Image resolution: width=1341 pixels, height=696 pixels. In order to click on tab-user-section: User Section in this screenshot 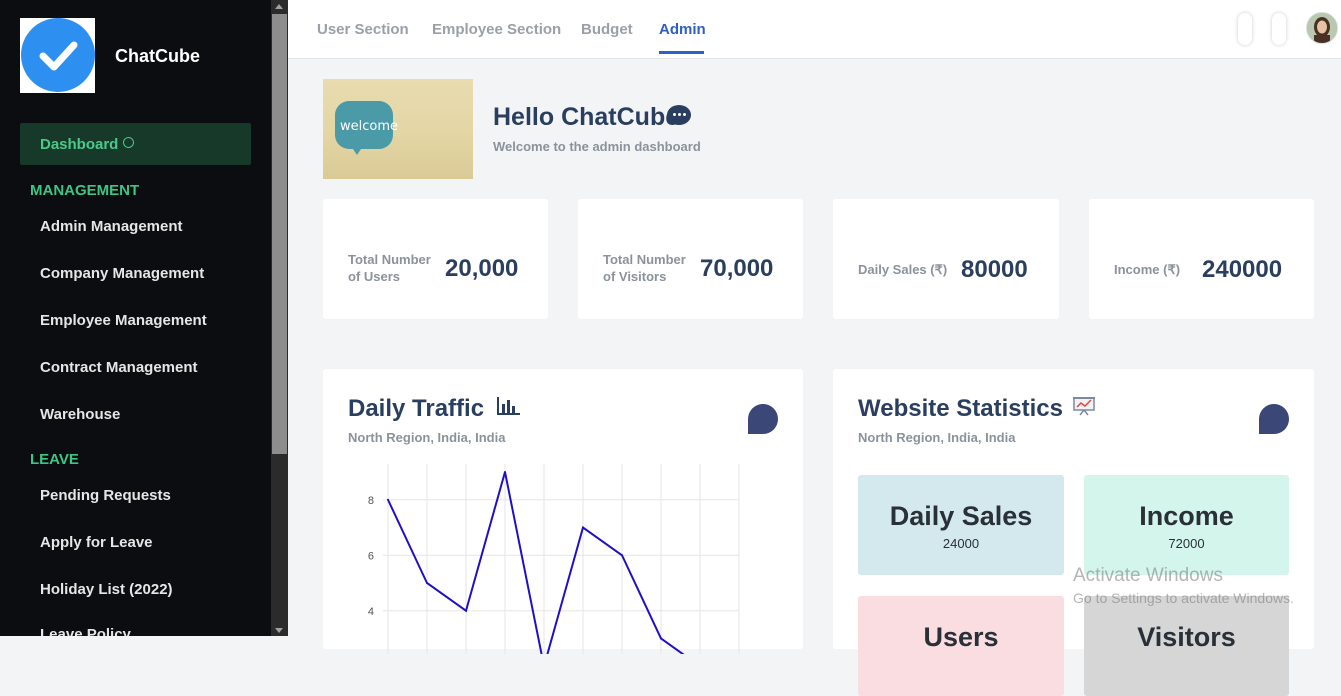, I will do `click(363, 29)`.